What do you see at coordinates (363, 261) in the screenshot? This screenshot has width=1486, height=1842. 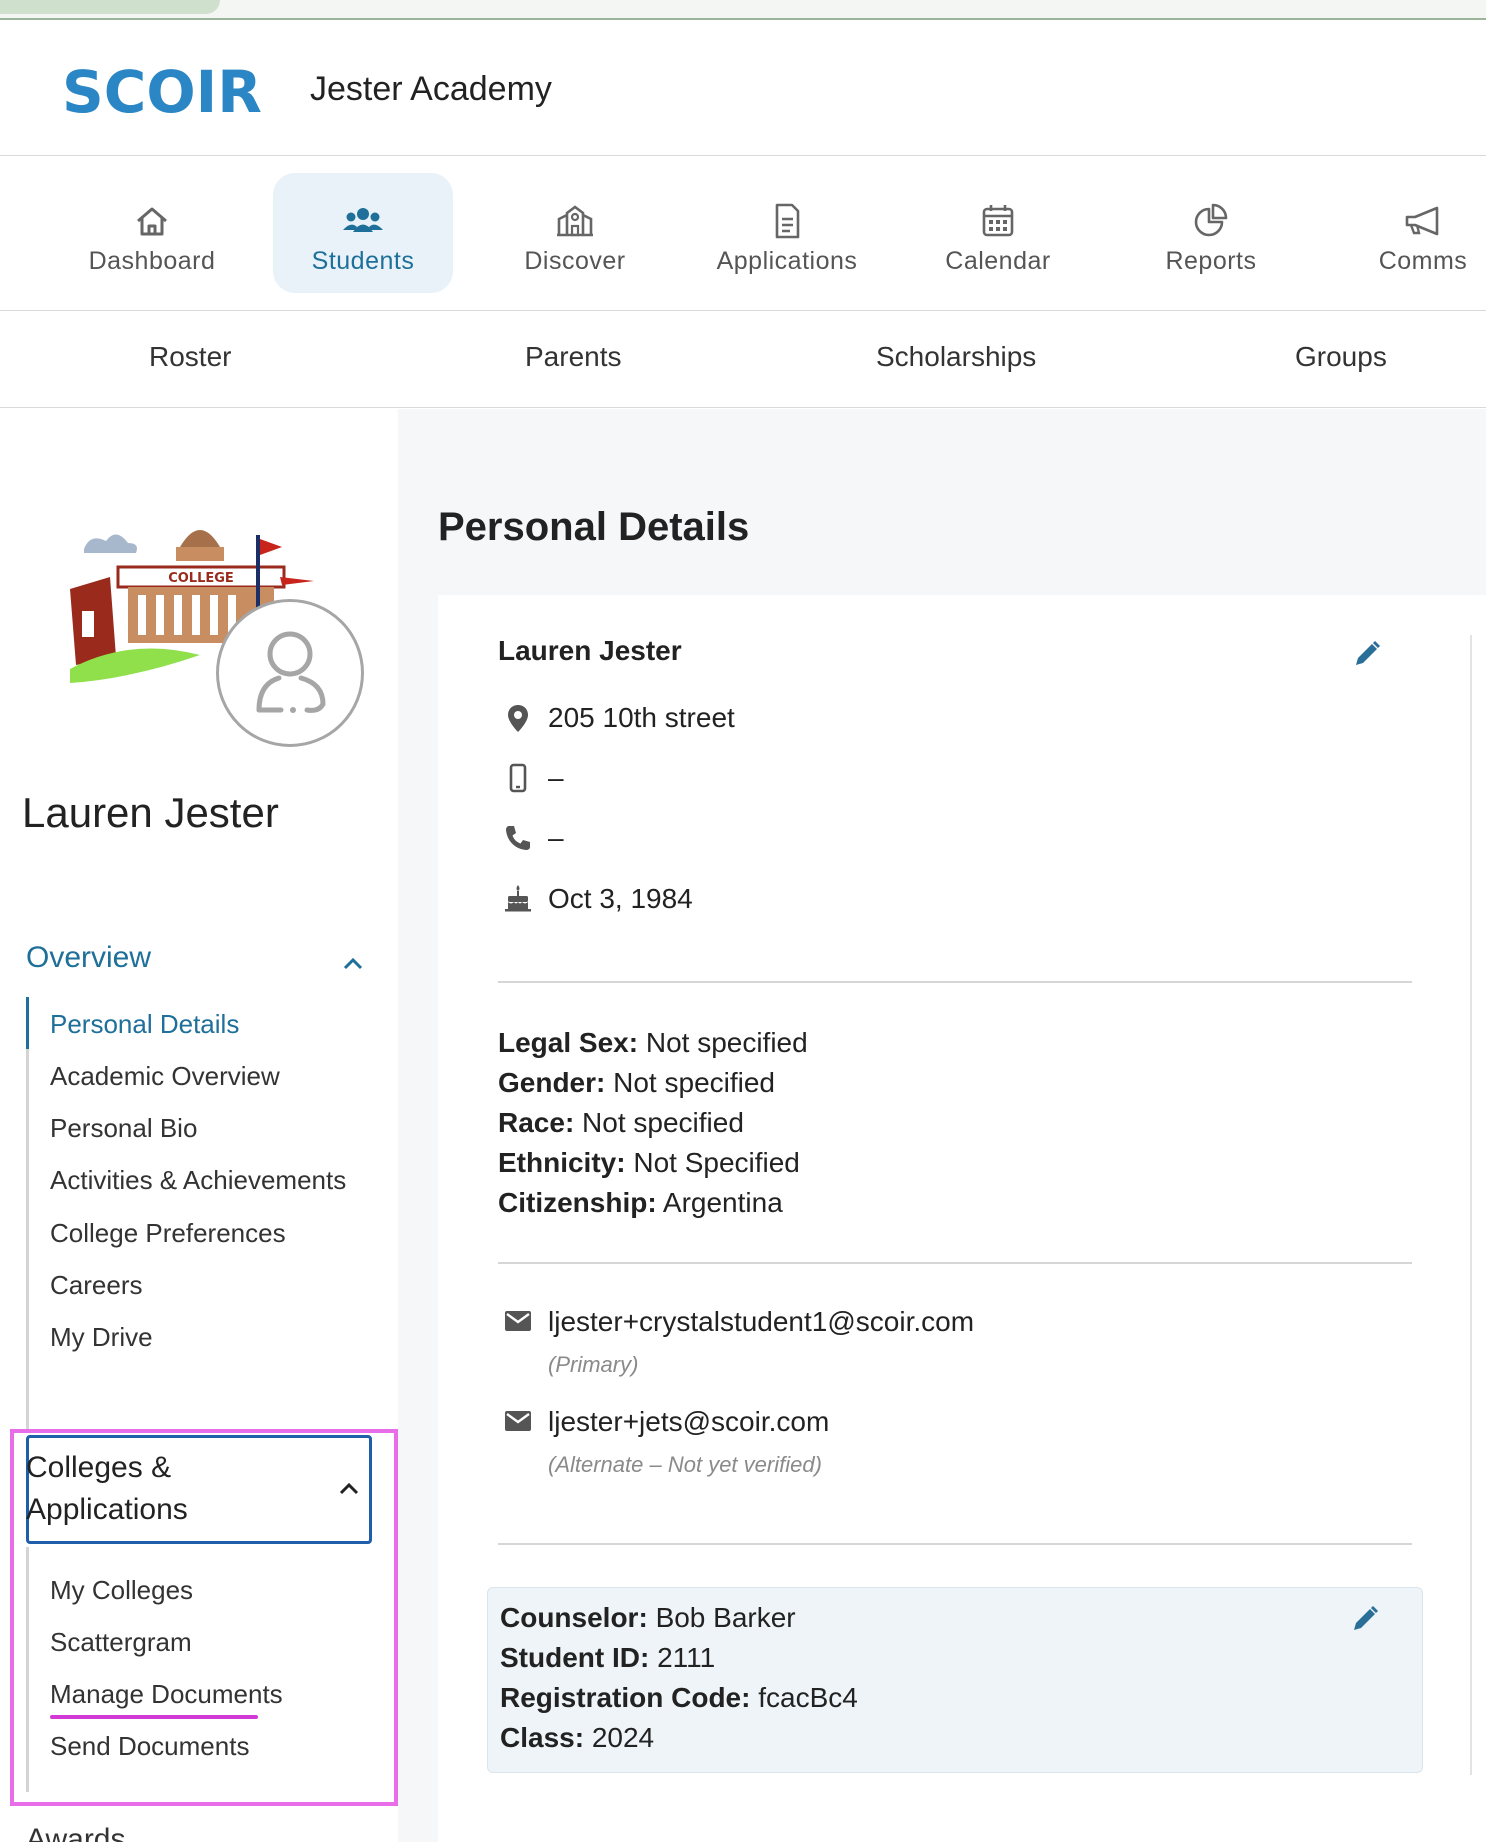 I see `nav-label: Students` at bounding box center [363, 261].